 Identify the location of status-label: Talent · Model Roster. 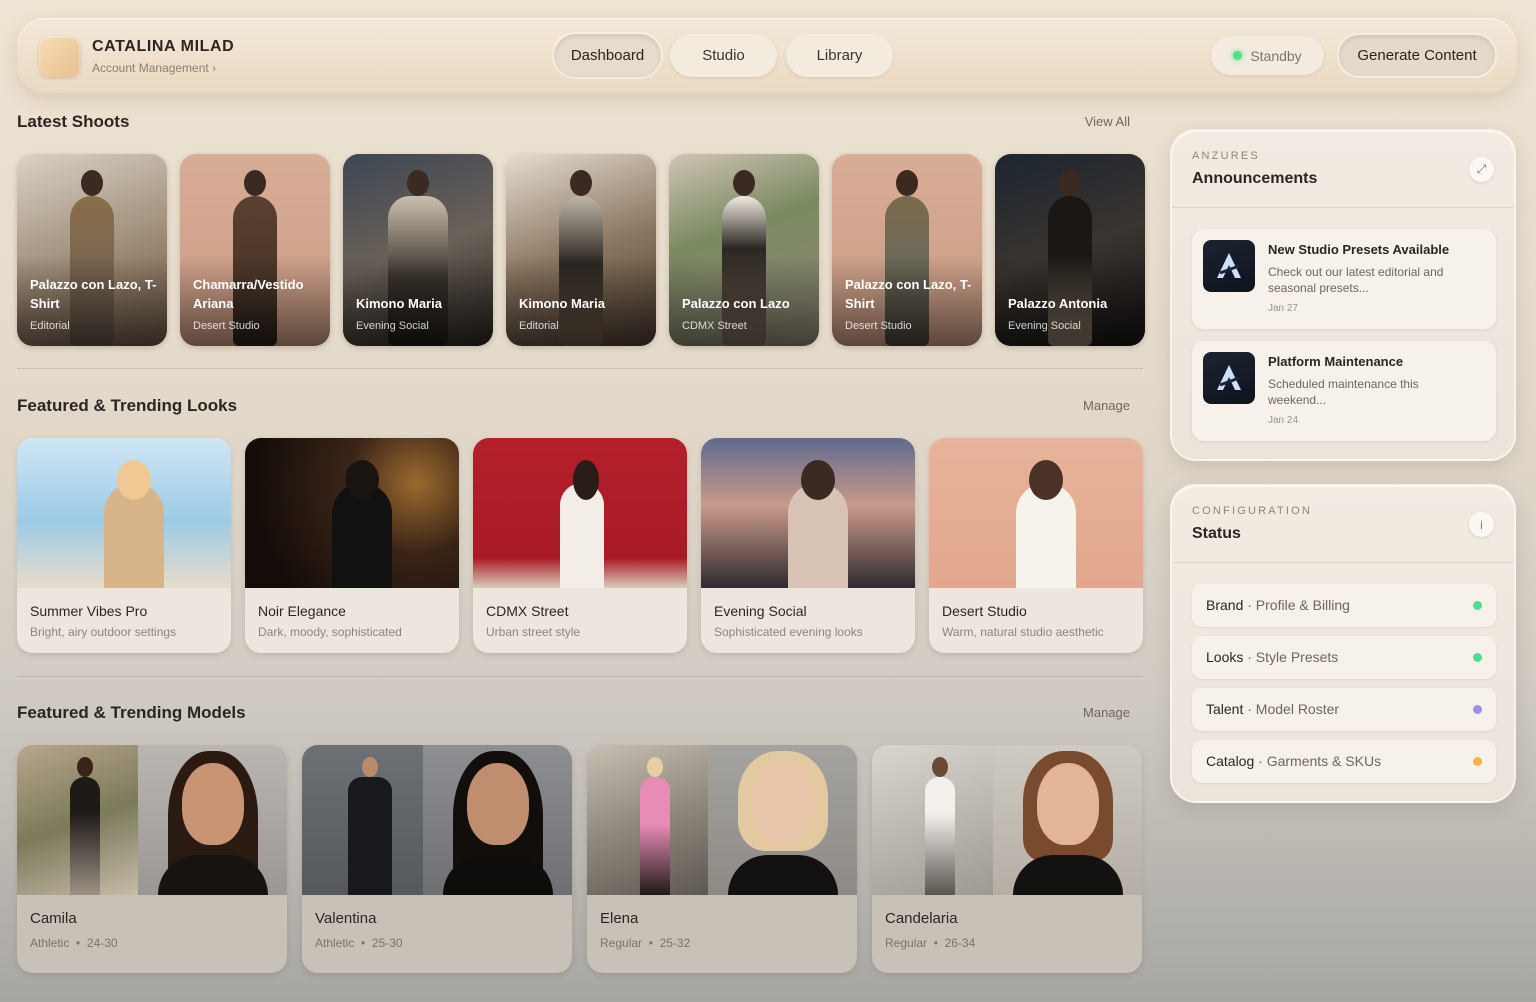
(1272, 709).